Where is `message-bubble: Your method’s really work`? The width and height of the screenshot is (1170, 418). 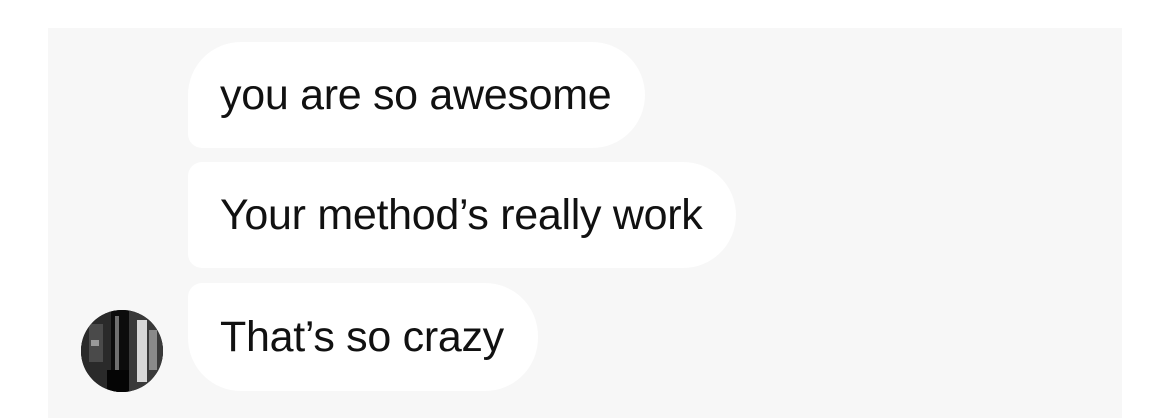
message-bubble: Your method’s really work is located at coordinates (462, 215).